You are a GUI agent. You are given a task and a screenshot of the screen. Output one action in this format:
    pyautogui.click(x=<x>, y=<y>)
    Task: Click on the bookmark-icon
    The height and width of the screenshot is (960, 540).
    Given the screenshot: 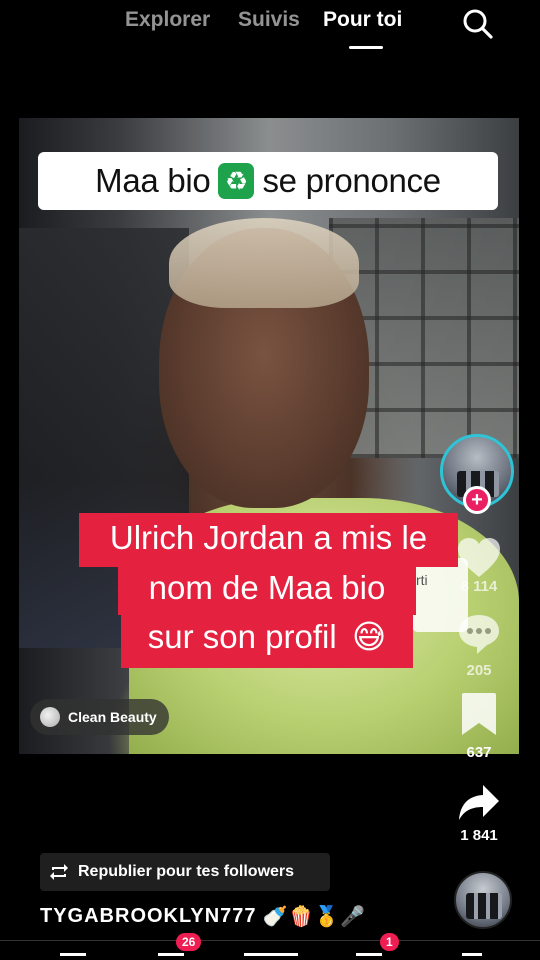 What is the action you would take?
    pyautogui.click(x=479, y=714)
    